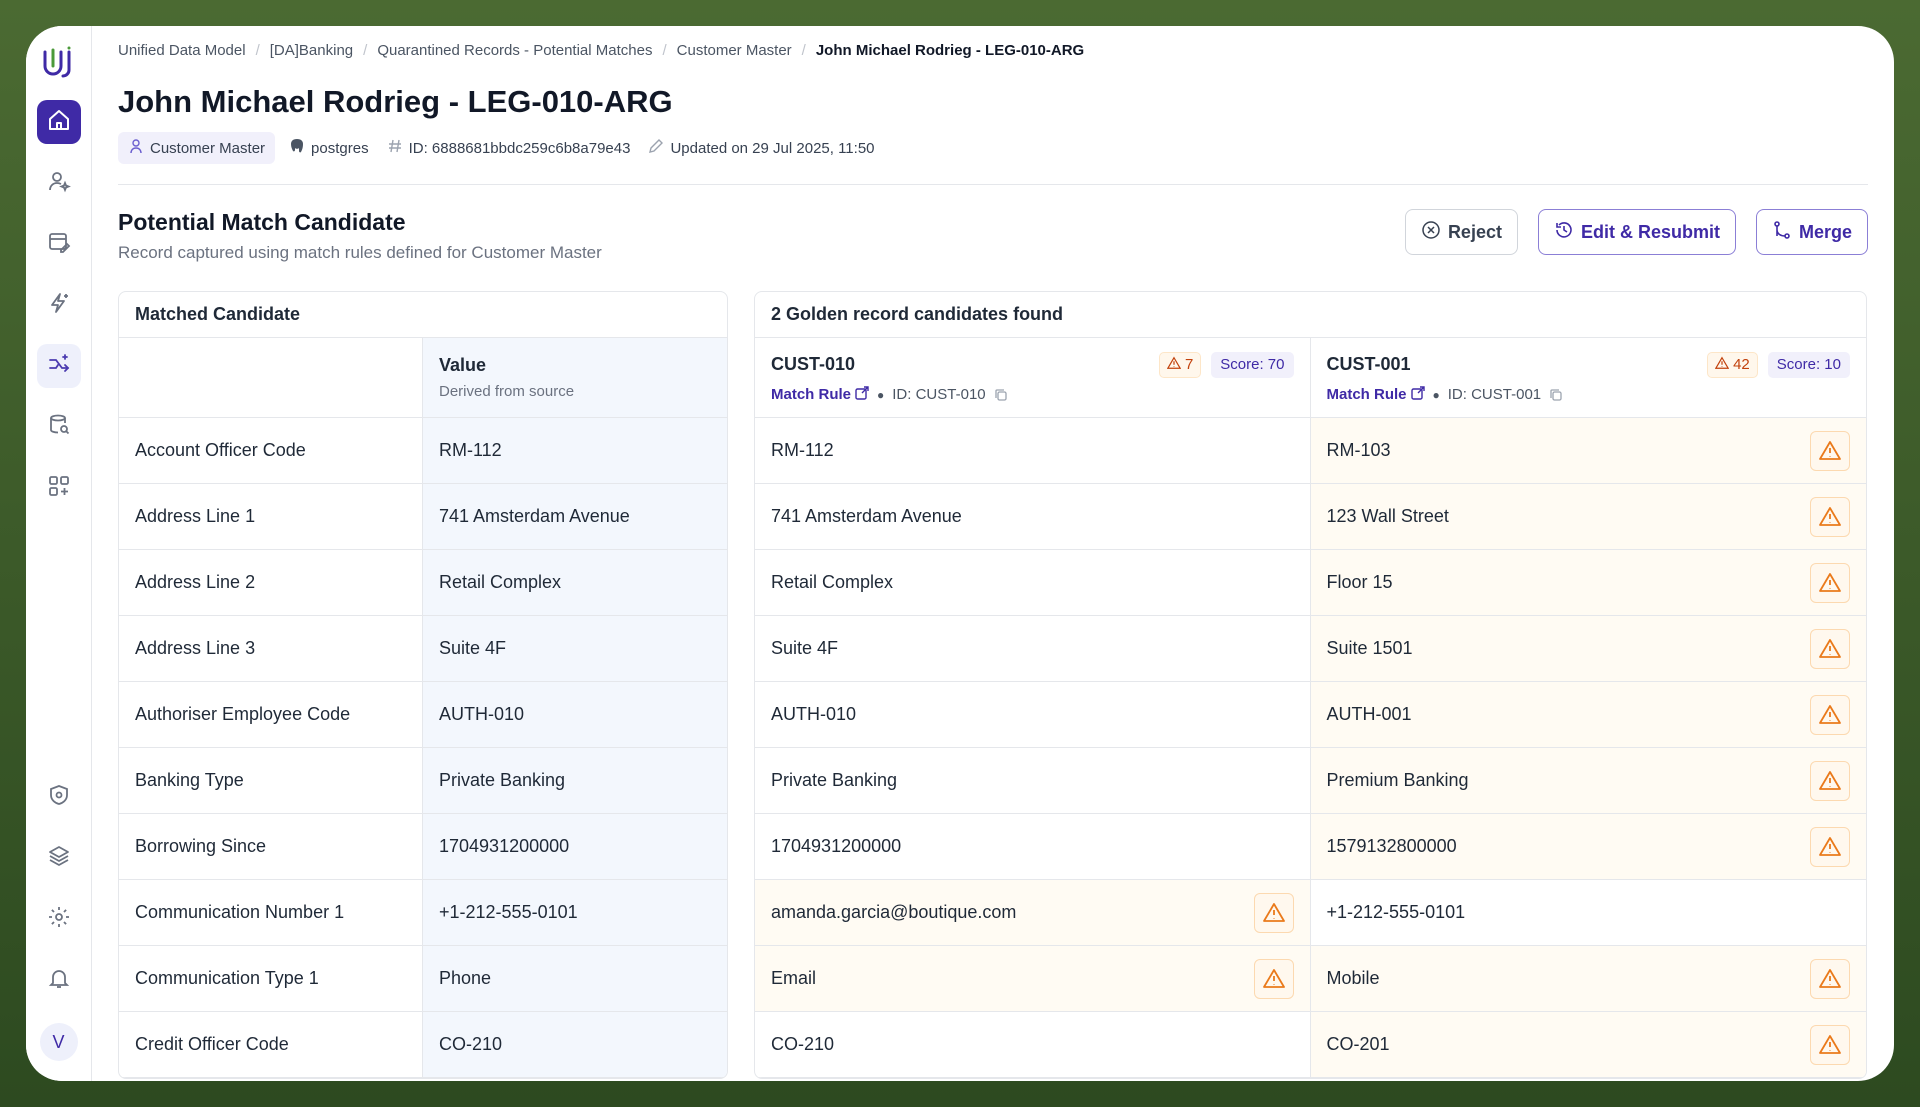 The height and width of the screenshot is (1107, 1920). What do you see at coordinates (993, 184) in the screenshot?
I see `header-divider` at bounding box center [993, 184].